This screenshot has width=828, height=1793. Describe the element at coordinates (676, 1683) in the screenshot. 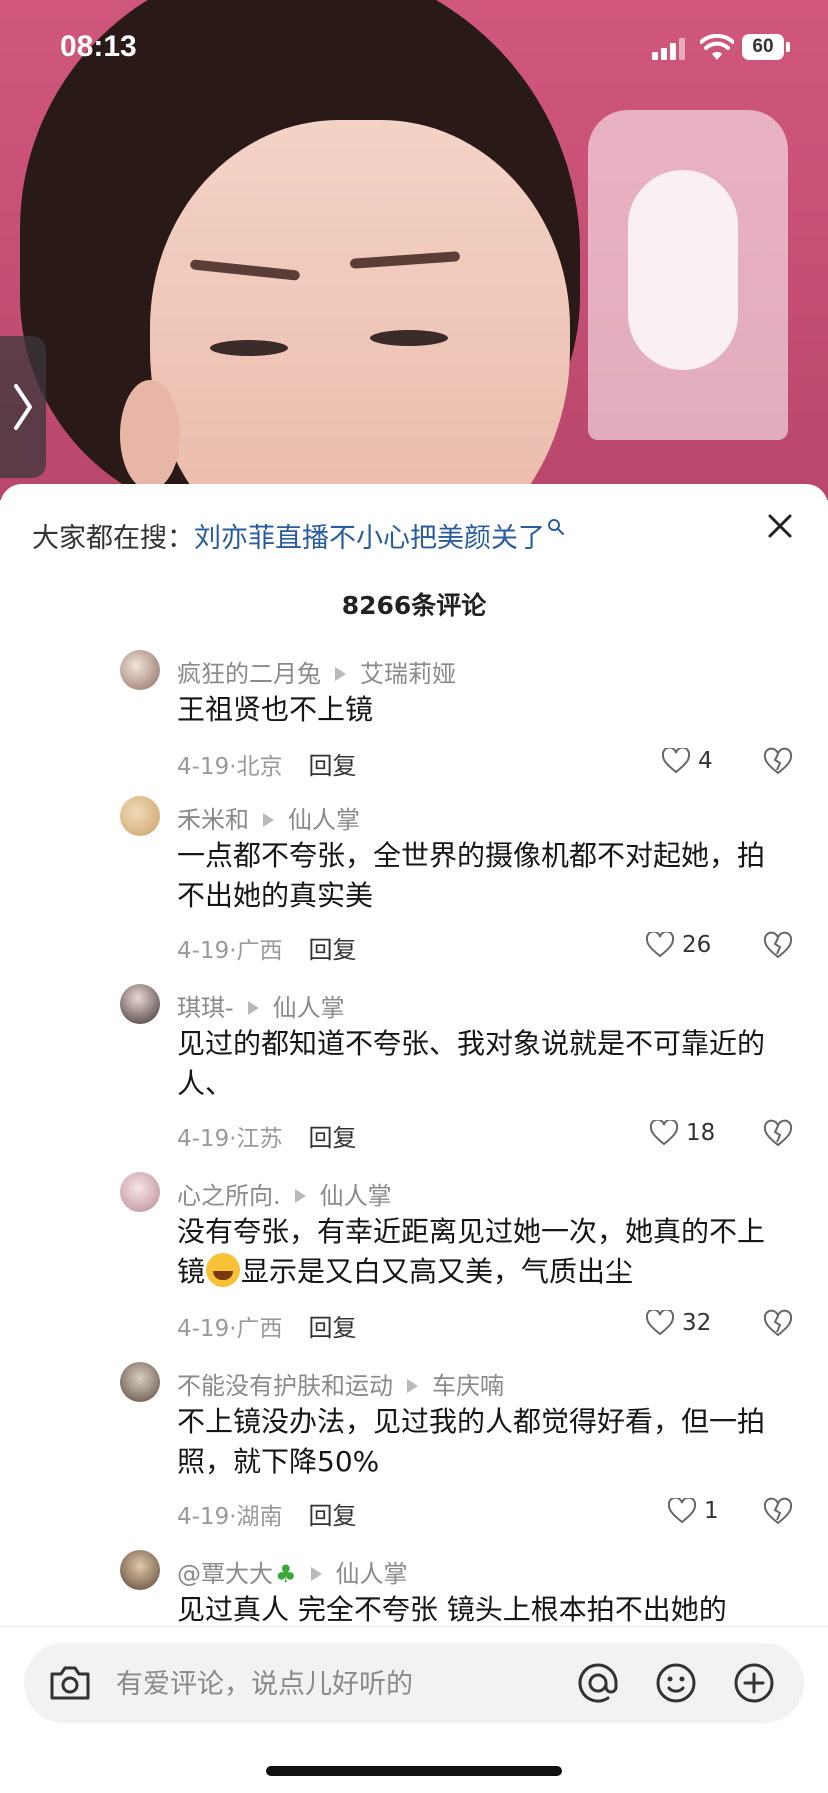

I see `emoji-icon` at that location.